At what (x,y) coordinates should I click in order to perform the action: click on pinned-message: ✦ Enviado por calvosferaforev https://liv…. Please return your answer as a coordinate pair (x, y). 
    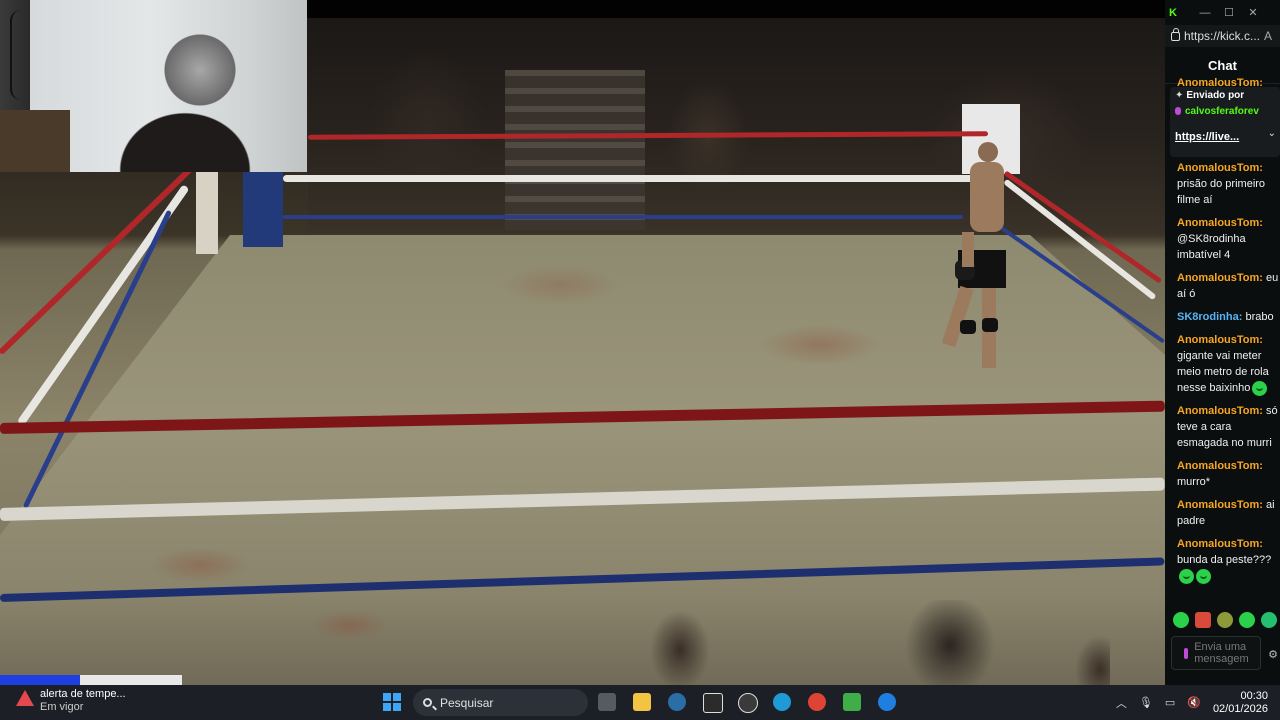
    Looking at the image, I should click on (1225, 122).